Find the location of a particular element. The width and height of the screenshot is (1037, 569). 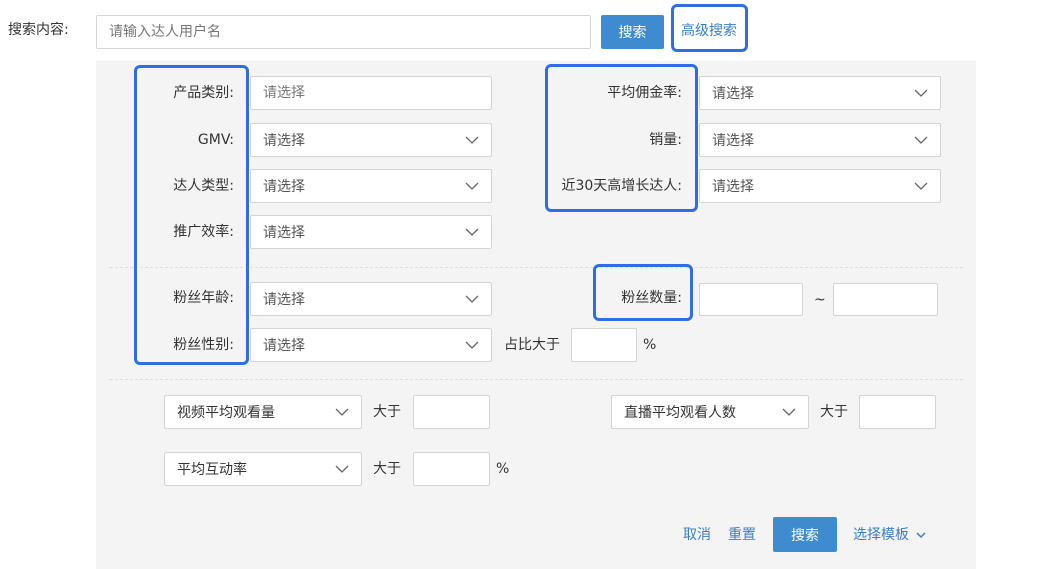

advanced-search-link: 高级搜索 is located at coordinates (709, 31).